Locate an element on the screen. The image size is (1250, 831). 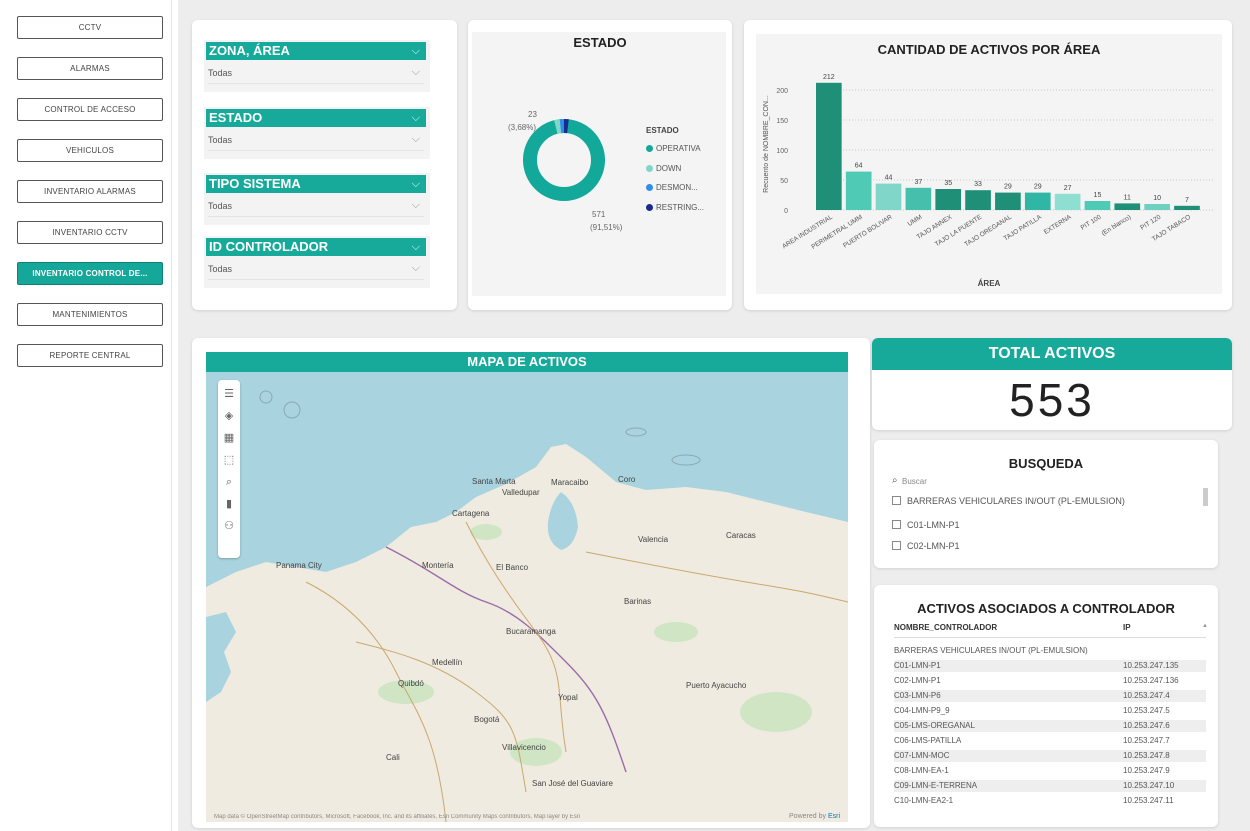
controller-ip: 10.253.247.10 is located at coordinates (1149, 785).